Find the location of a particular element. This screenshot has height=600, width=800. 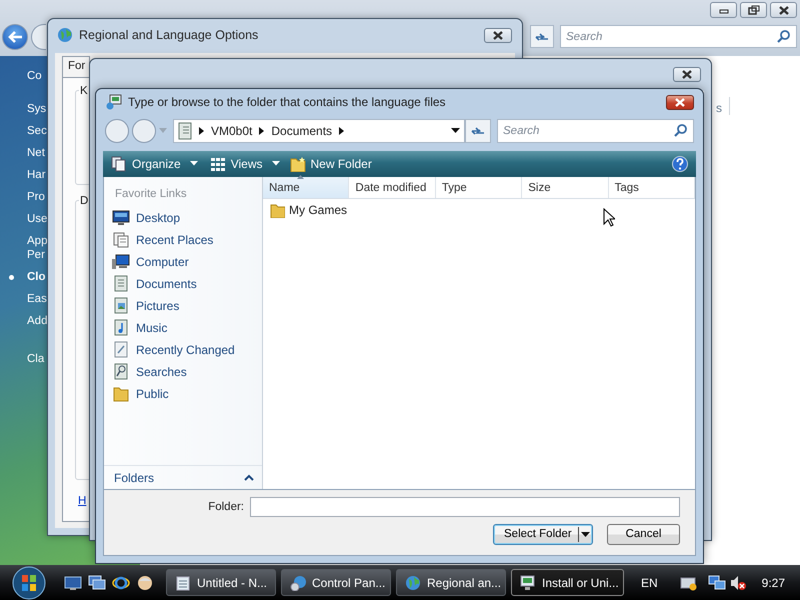

toolbar-button: New Folder is located at coordinates (331, 163).